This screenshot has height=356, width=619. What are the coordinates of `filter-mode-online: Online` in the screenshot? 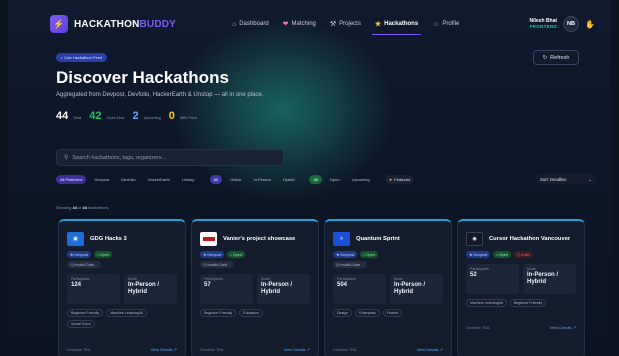 It's located at (236, 179).